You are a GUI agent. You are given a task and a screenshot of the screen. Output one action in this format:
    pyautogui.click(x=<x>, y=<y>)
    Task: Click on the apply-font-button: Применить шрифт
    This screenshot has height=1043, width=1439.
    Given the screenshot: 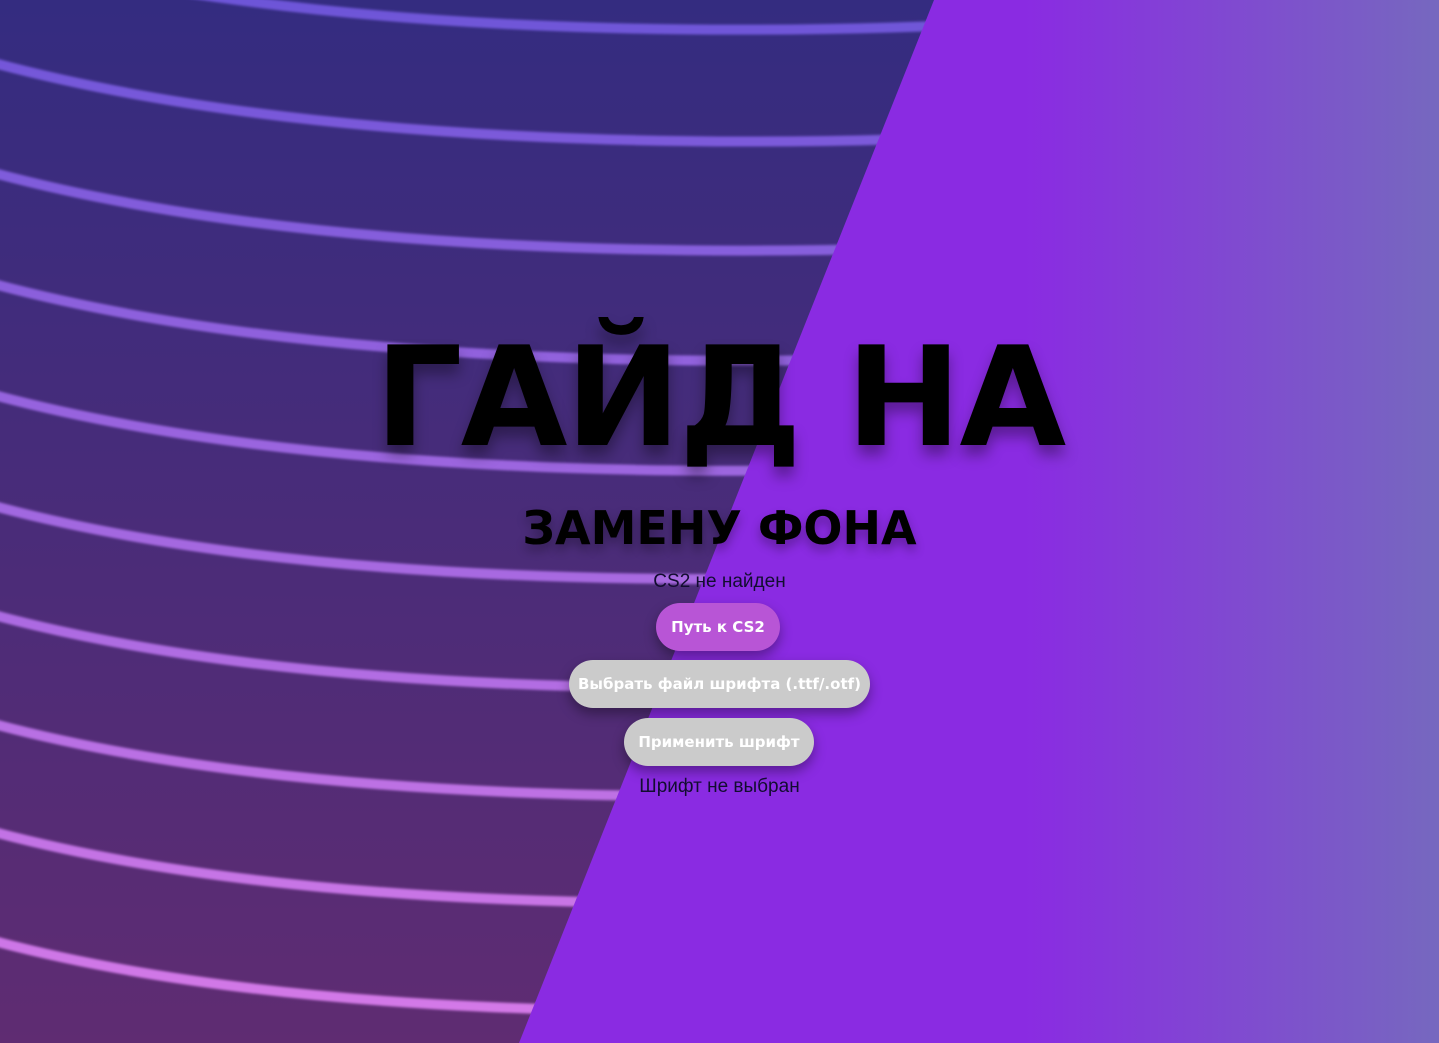 What is the action you would take?
    pyautogui.click(x=719, y=742)
    